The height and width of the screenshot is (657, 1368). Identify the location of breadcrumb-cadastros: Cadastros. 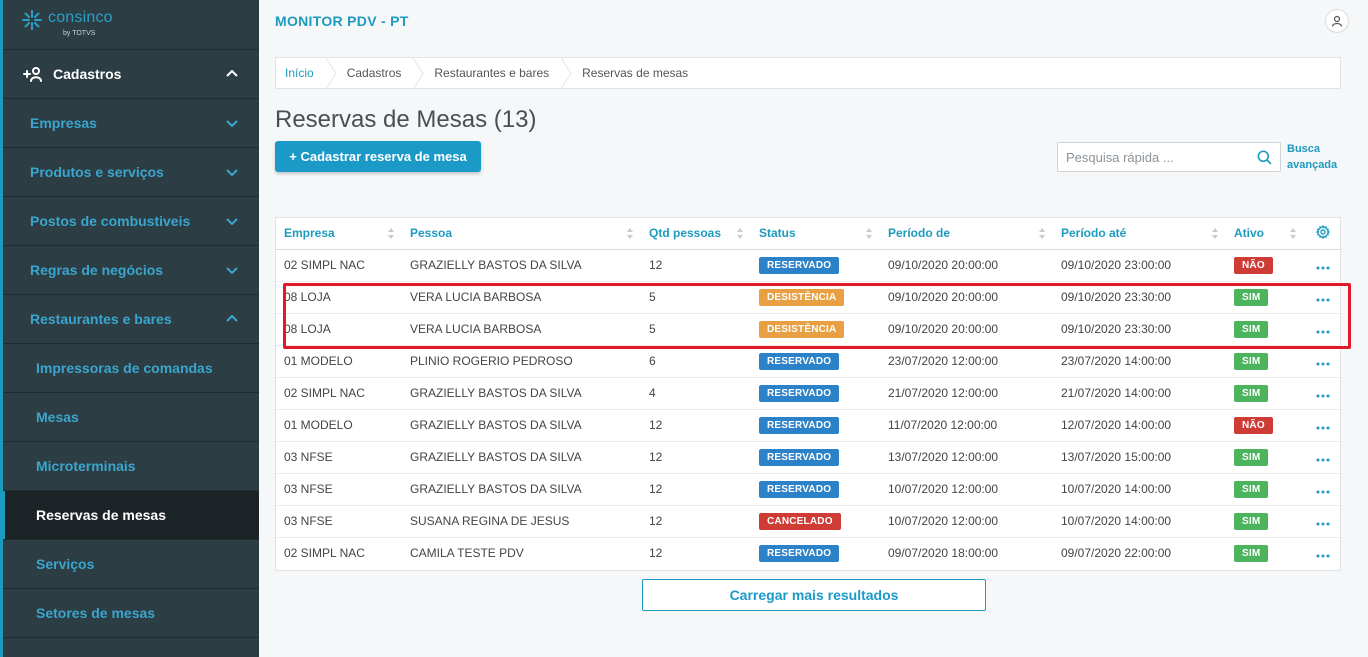
(376, 73).